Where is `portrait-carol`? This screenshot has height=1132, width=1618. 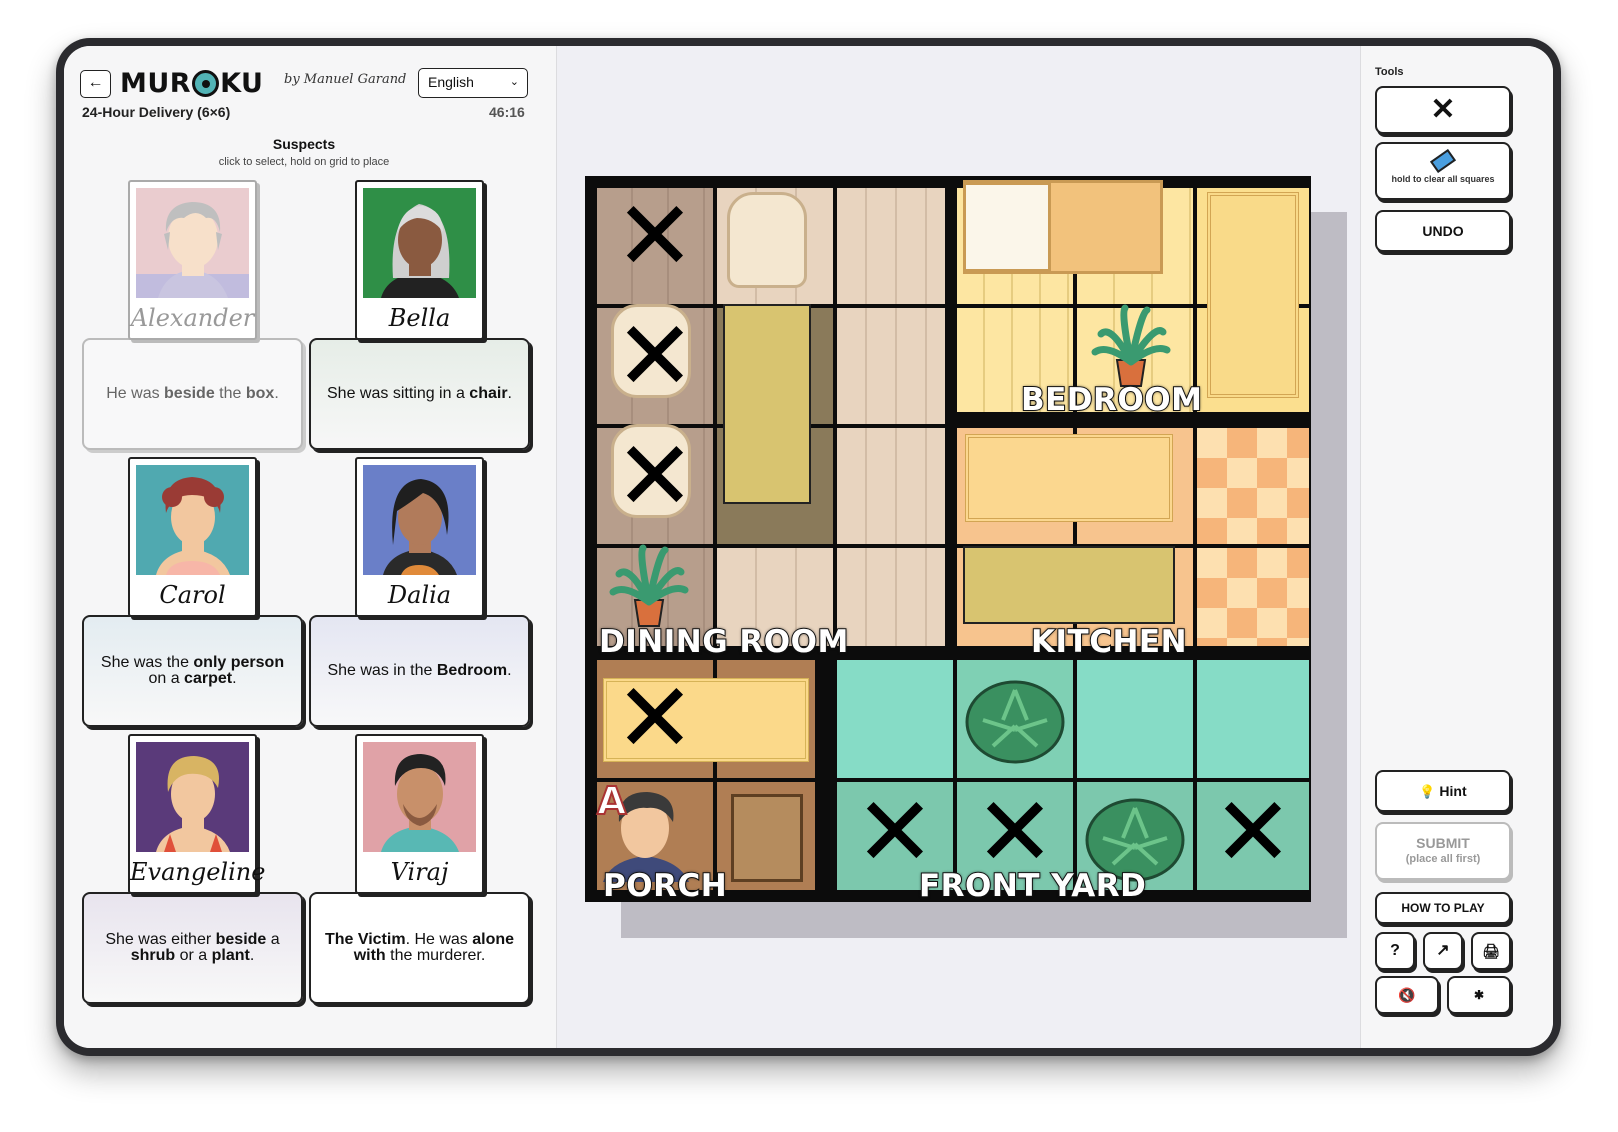 portrait-carol is located at coordinates (192, 520).